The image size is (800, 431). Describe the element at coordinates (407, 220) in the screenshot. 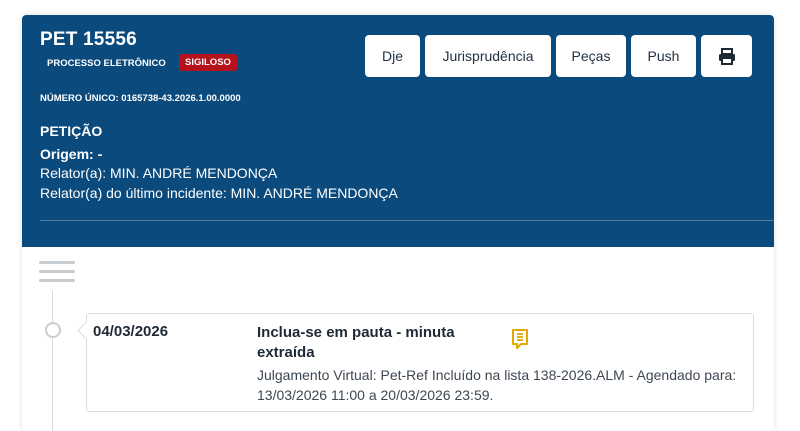

I see `header-divider` at that location.